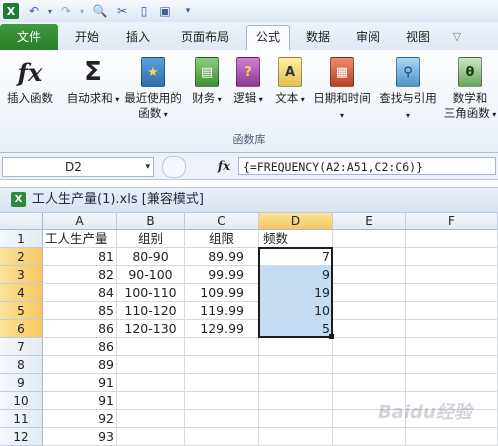  Describe the element at coordinates (367, 166) in the screenshot. I see `formula-input: {=FREQUENCY(A2:A51,C2:C6)}` at that location.